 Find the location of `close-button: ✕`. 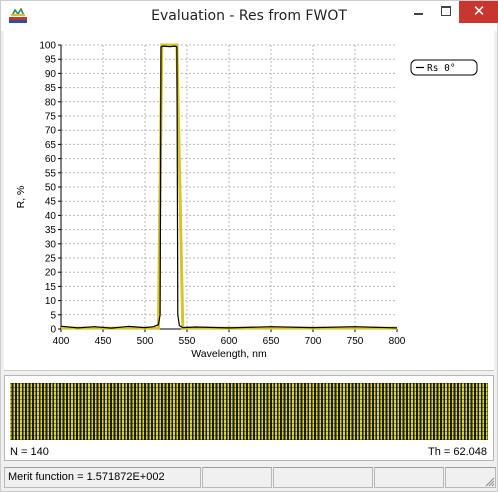

close-button: ✕ is located at coordinates (478, 12).